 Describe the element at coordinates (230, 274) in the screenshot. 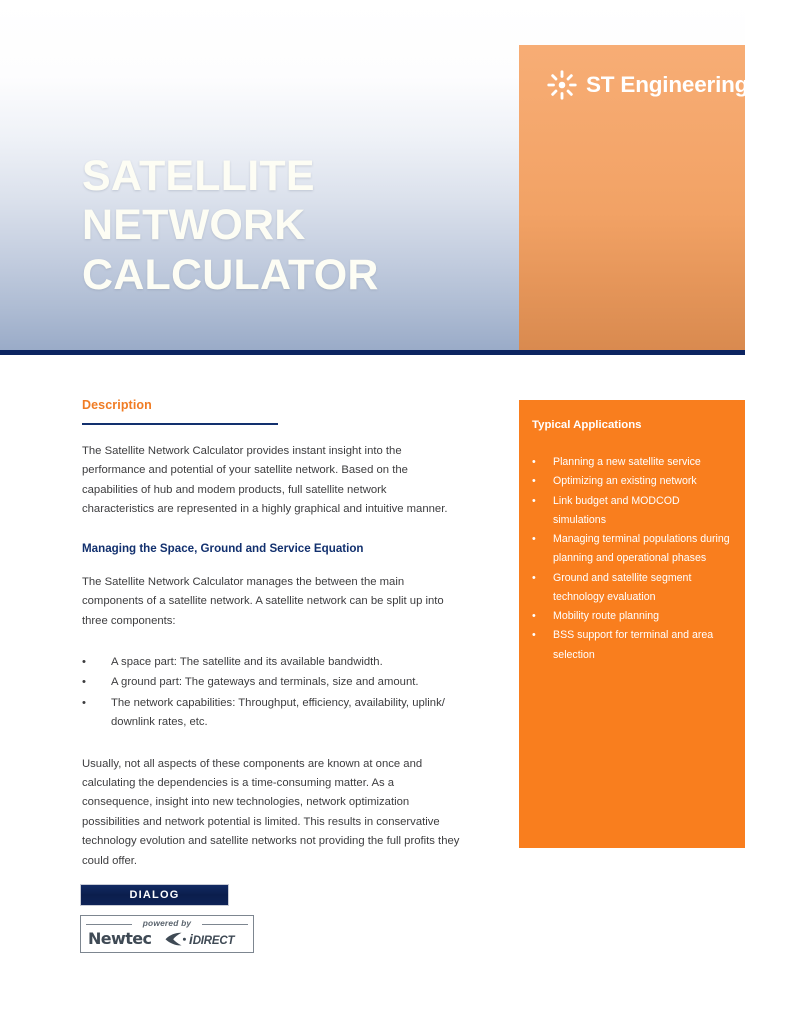

I see `page-title-line-3: CALCULATOR` at that location.